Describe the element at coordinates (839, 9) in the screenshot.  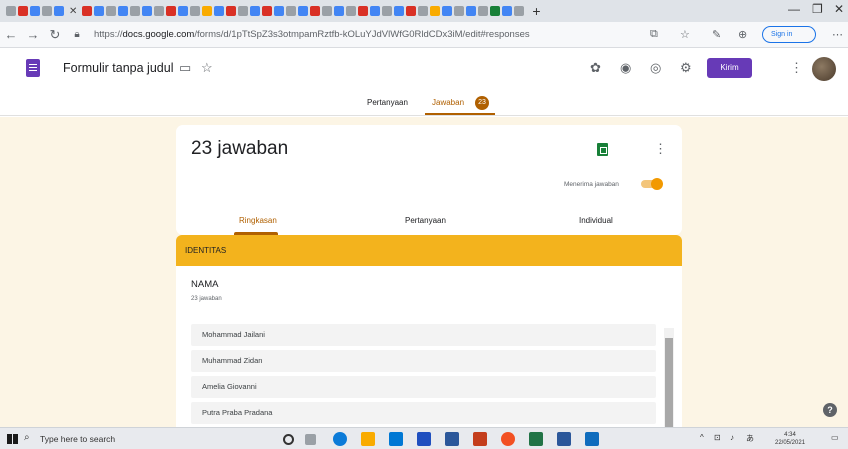
I see `window-close-icon: ✕` at that location.